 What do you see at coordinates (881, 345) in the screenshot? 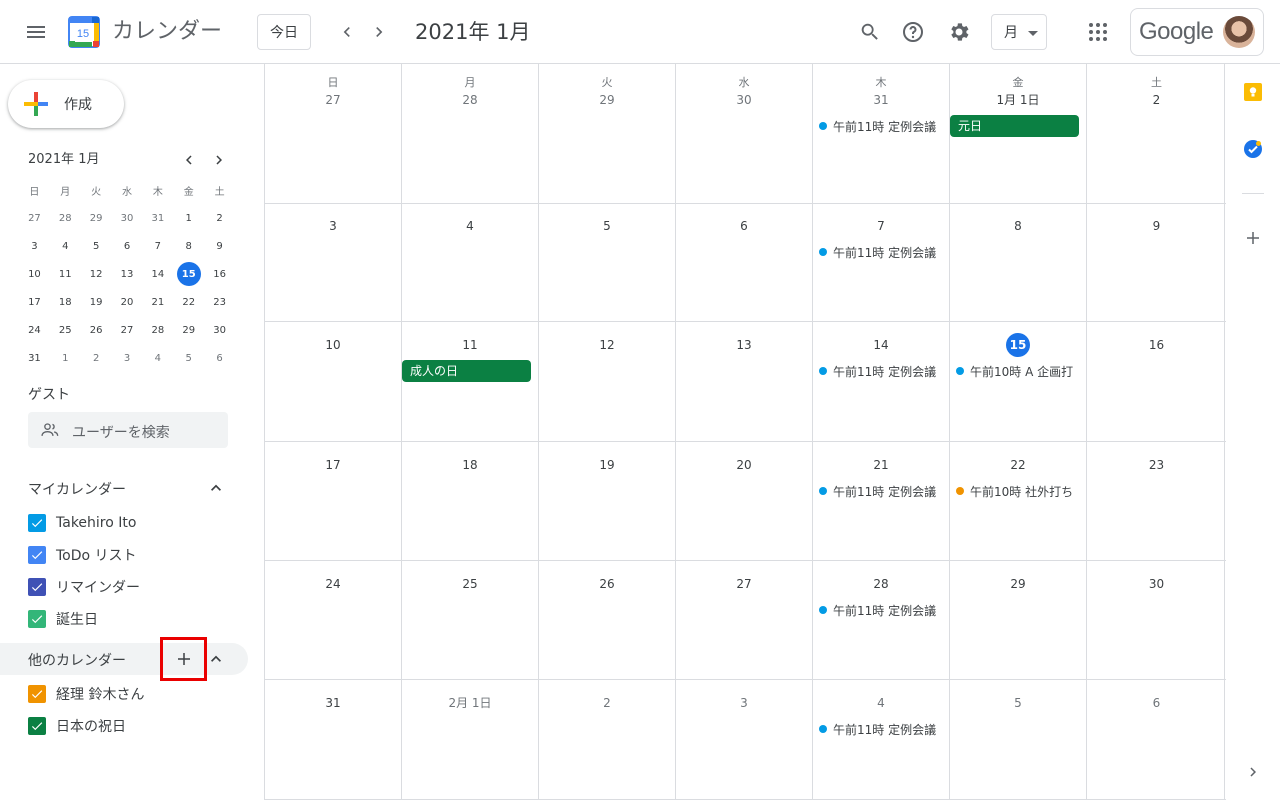
I see `day-number: 14` at bounding box center [881, 345].